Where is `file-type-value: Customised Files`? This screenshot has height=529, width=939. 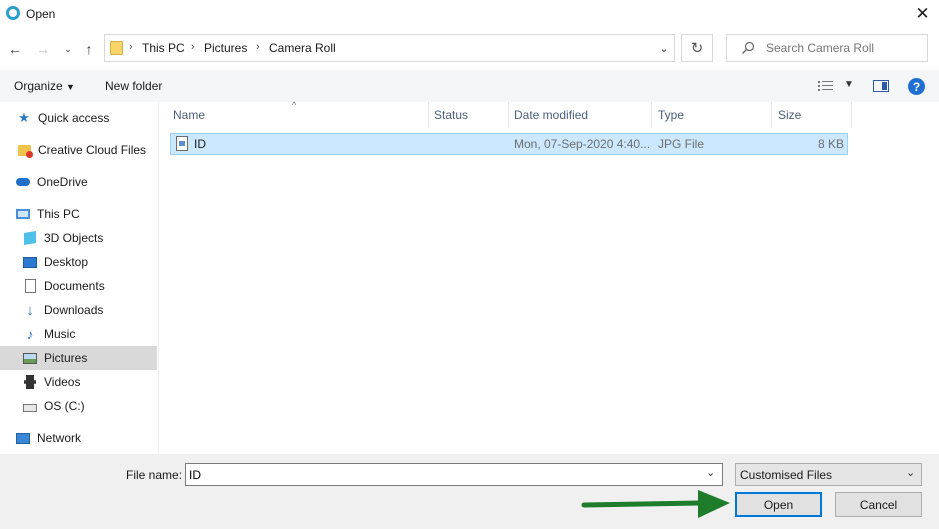 file-type-value: Customised Files is located at coordinates (786, 475).